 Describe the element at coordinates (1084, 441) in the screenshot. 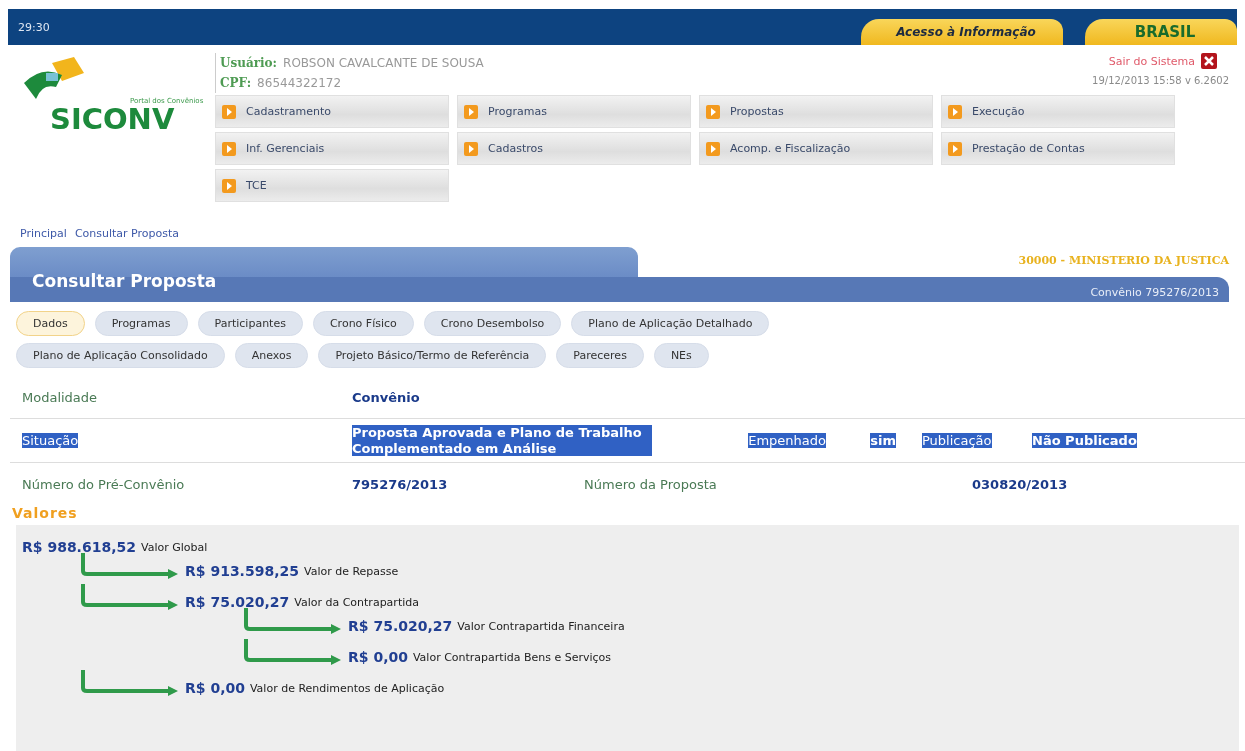

I see `field-value: Não Publicado` at that location.